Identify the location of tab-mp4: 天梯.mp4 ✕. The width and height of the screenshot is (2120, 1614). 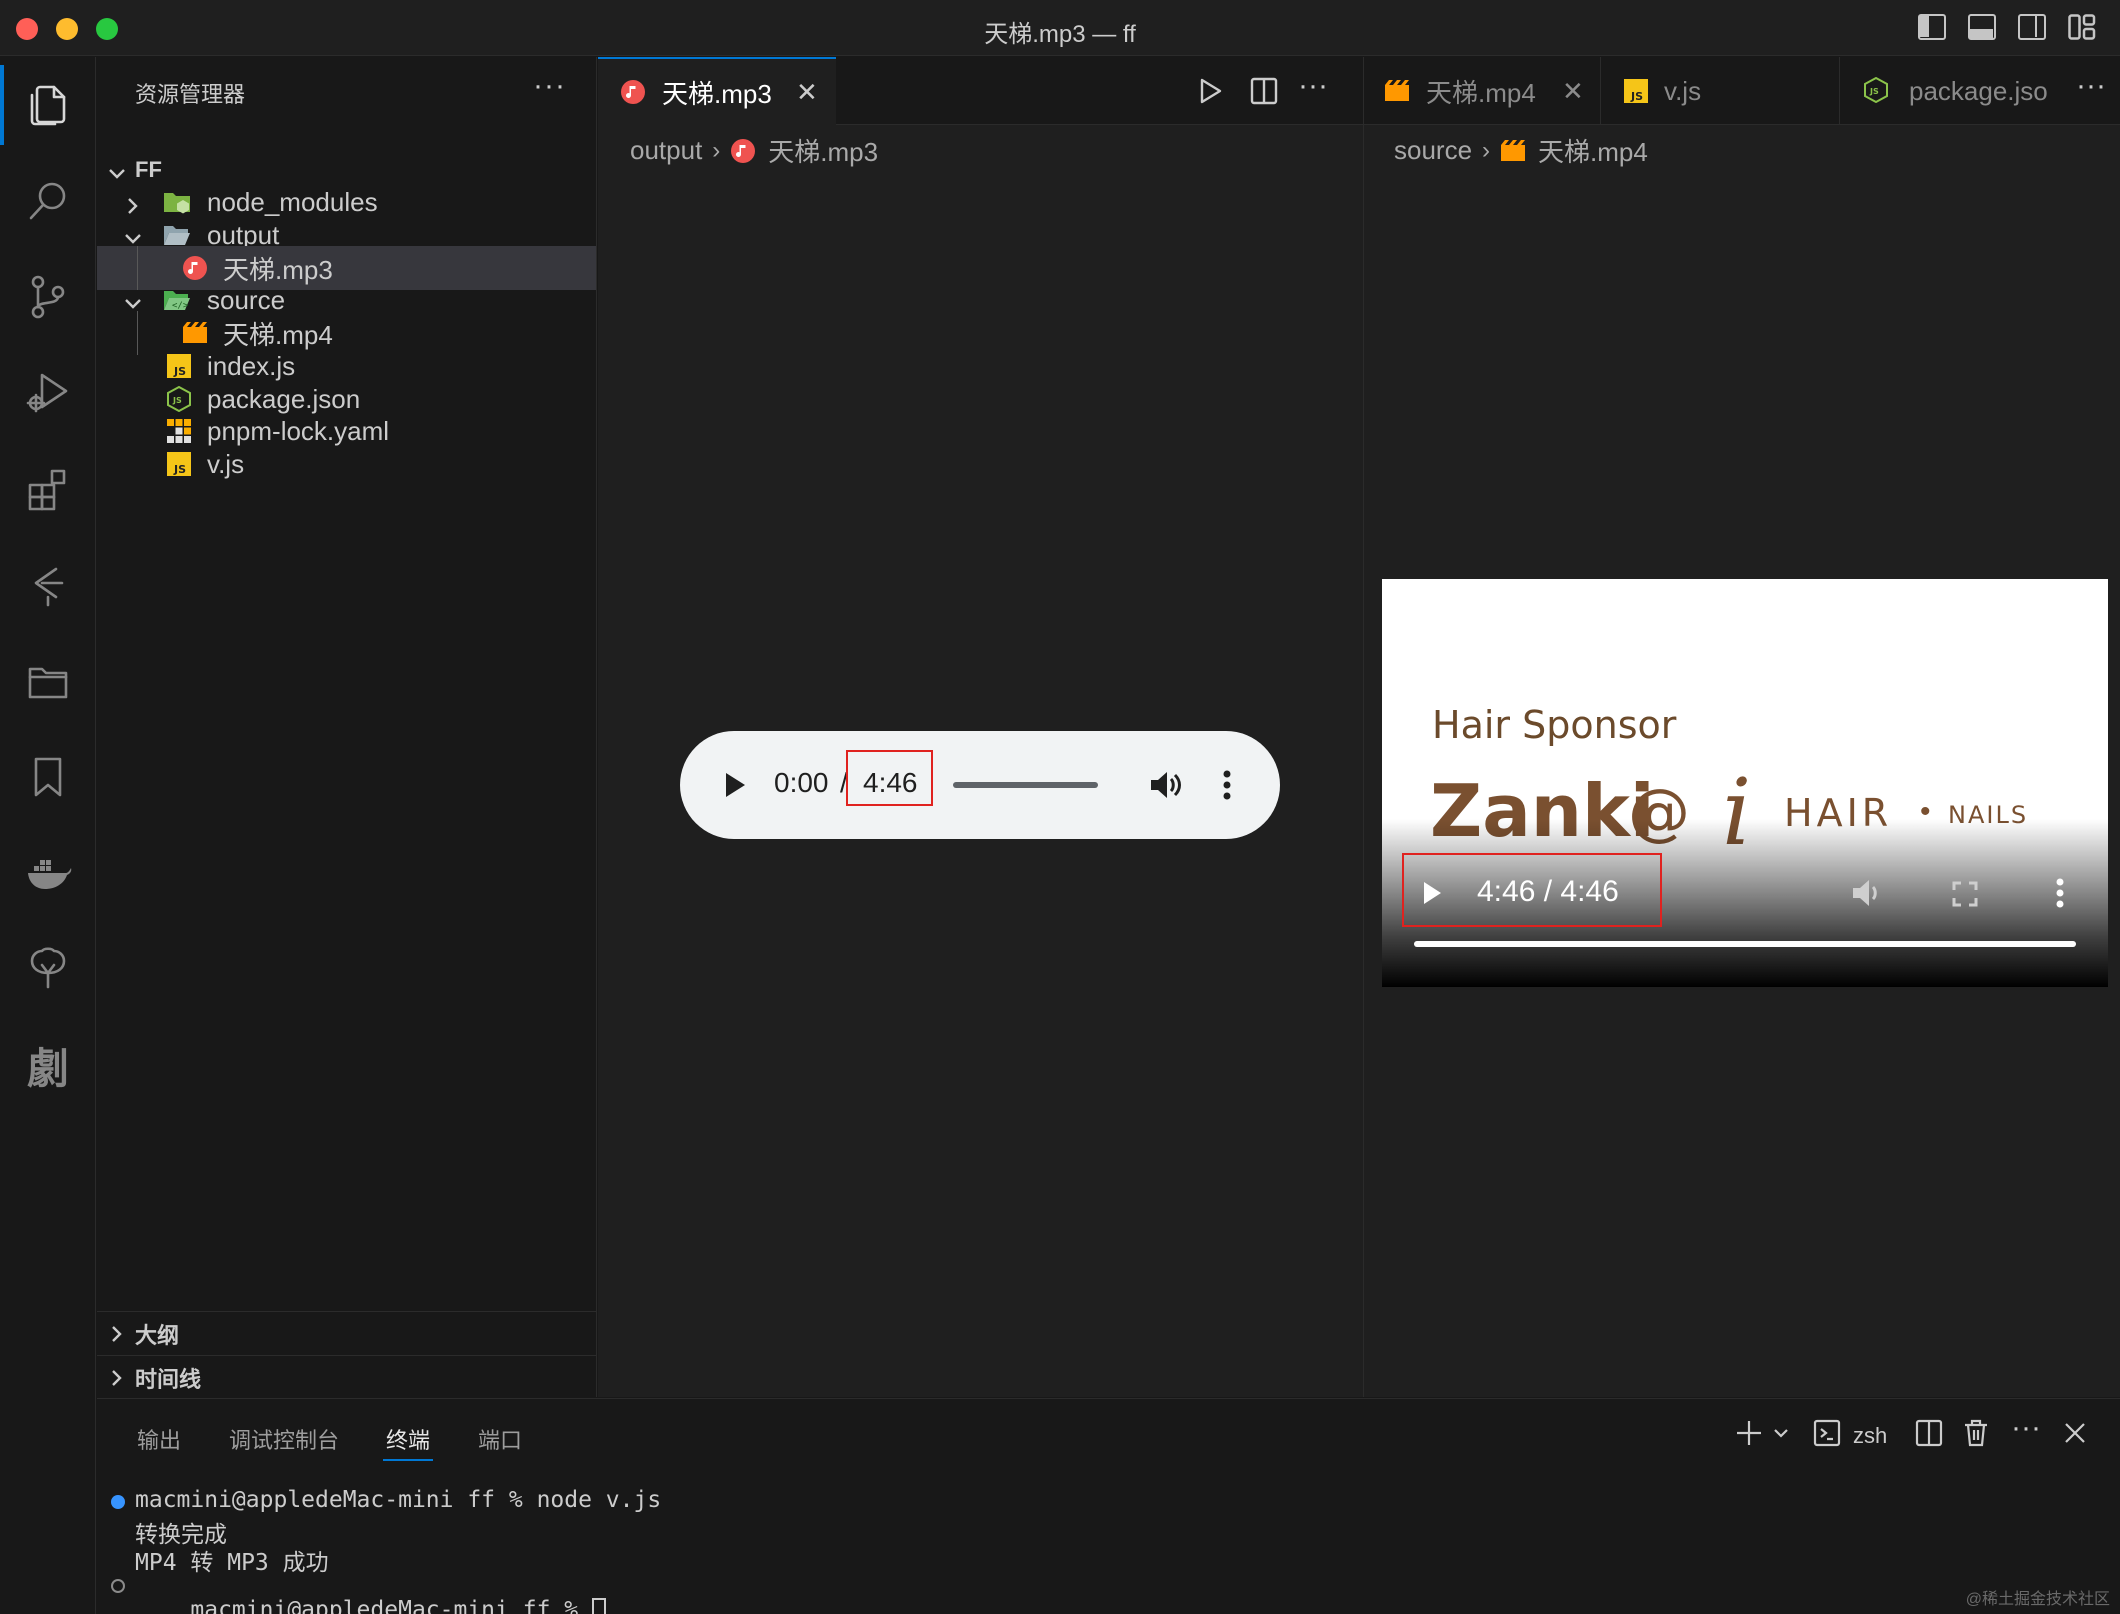
(1482, 91).